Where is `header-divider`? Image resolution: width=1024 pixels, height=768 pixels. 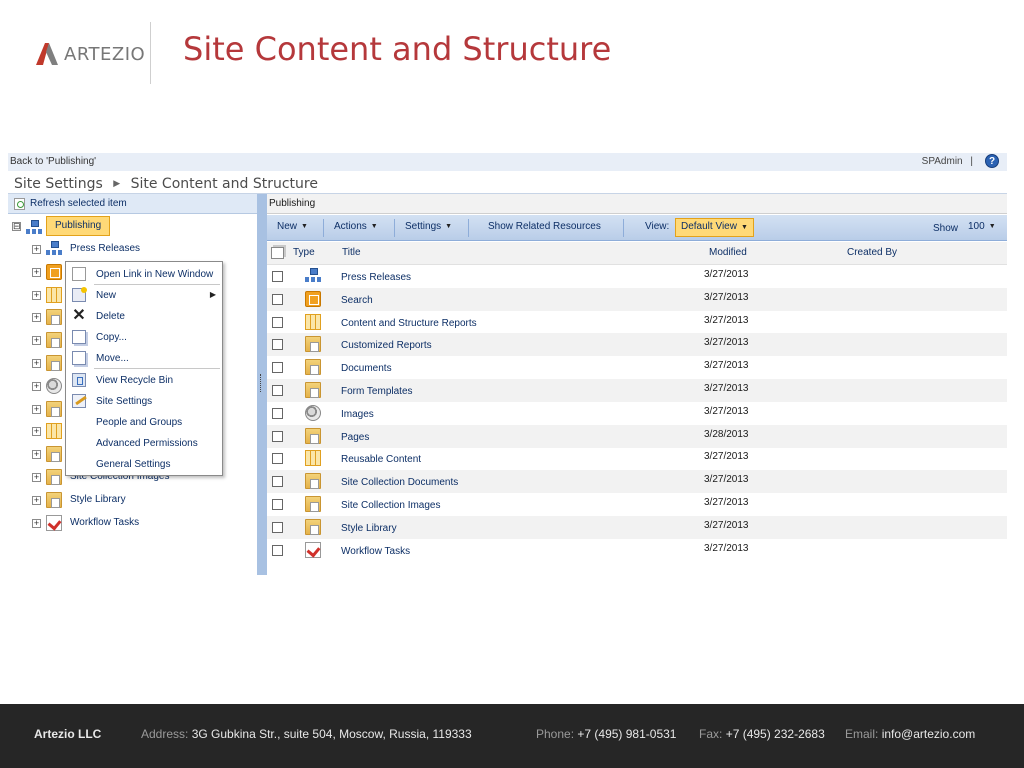
header-divider is located at coordinates (150, 53).